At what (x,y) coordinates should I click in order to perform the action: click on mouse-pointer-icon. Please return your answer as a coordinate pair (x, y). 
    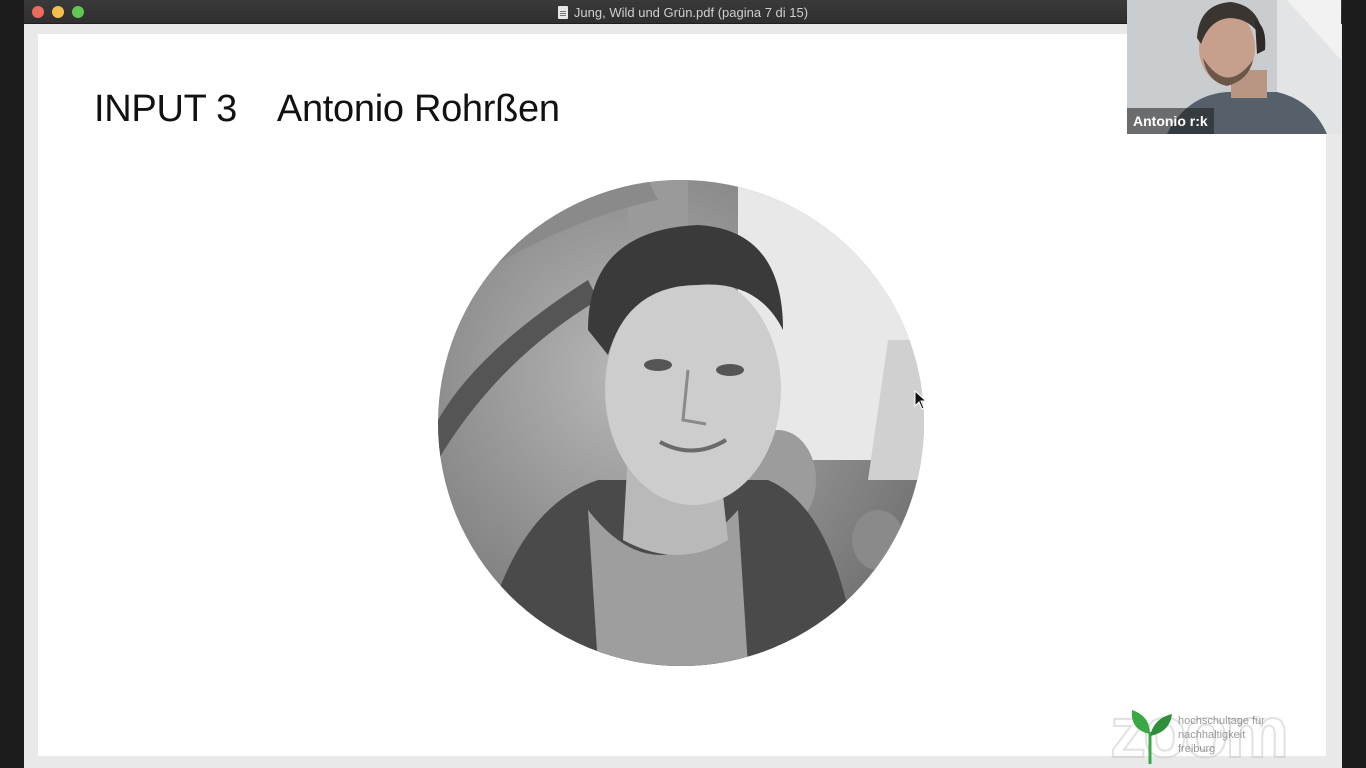
    Looking at the image, I should click on (921, 400).